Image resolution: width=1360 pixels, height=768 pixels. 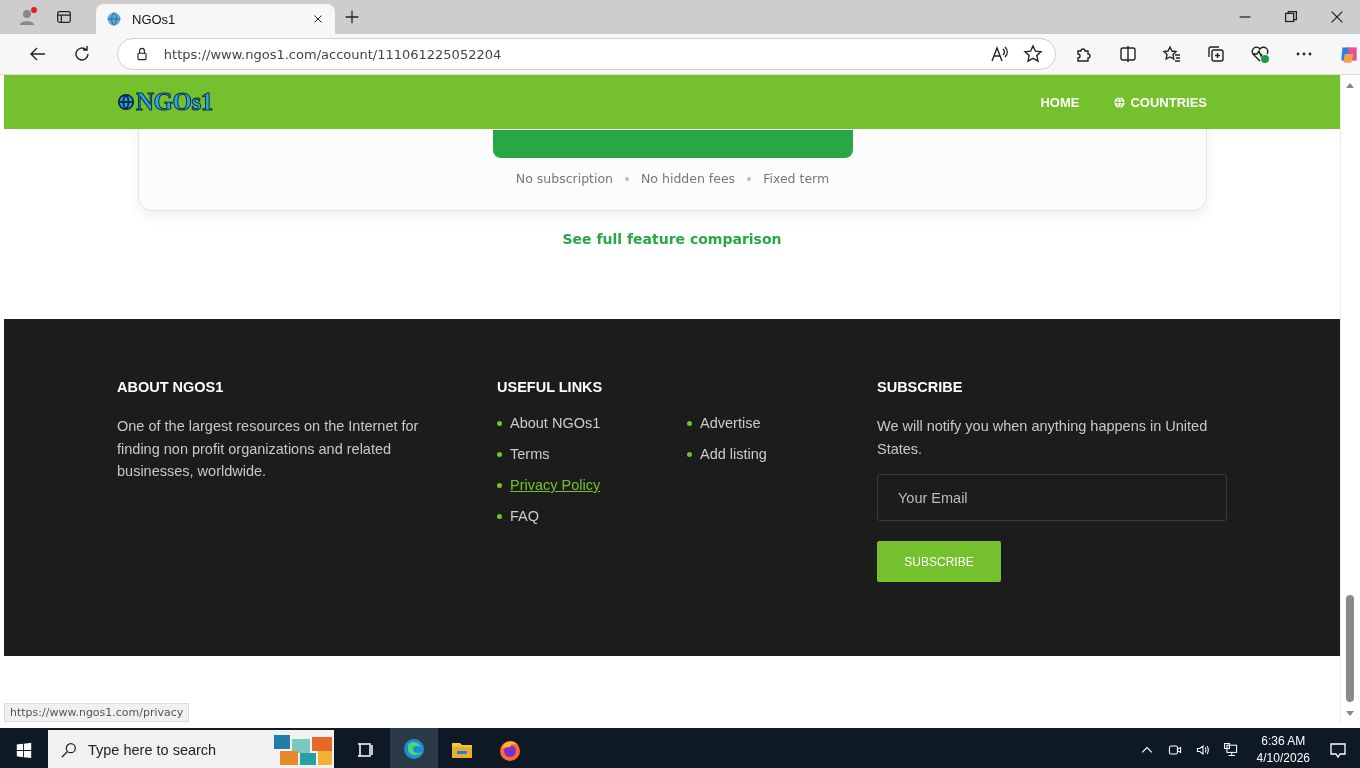 What do you see at coordinates (64, 17) in the screenshot?
I see `tab-actions-icon` at bounding box center [64, 17].